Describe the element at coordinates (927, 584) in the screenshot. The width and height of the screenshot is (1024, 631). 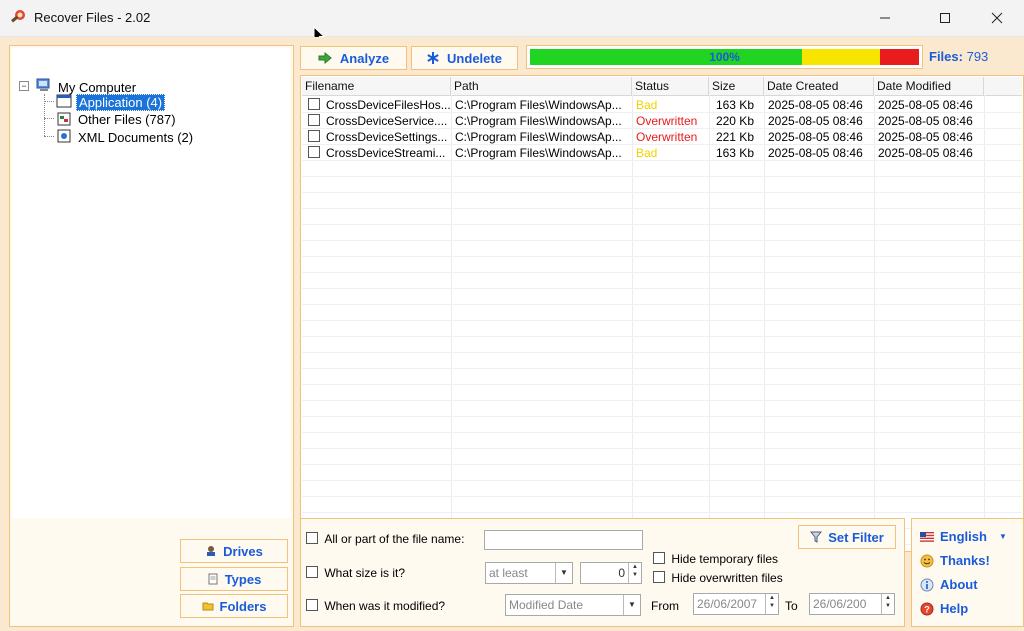
I see `info-icon` at that location.